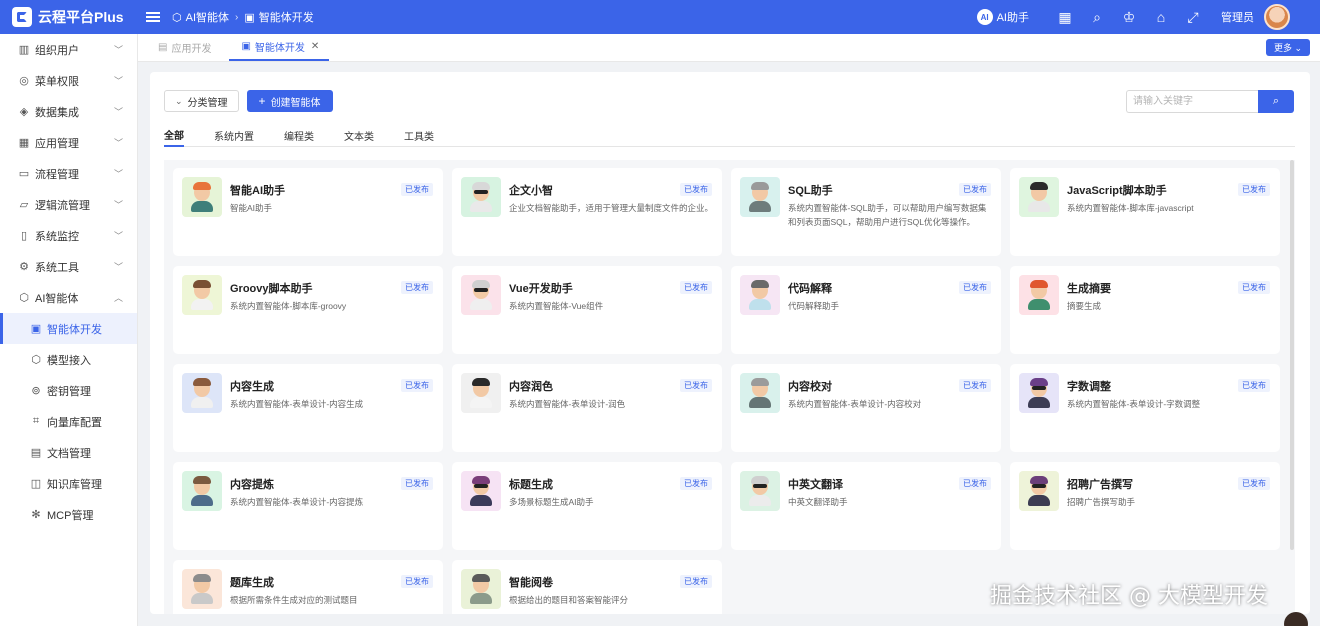 The image size is (1320, 626). I want to click on agent-card: 智能AI助手 已发布 智能AI助手, so click(308, 212).